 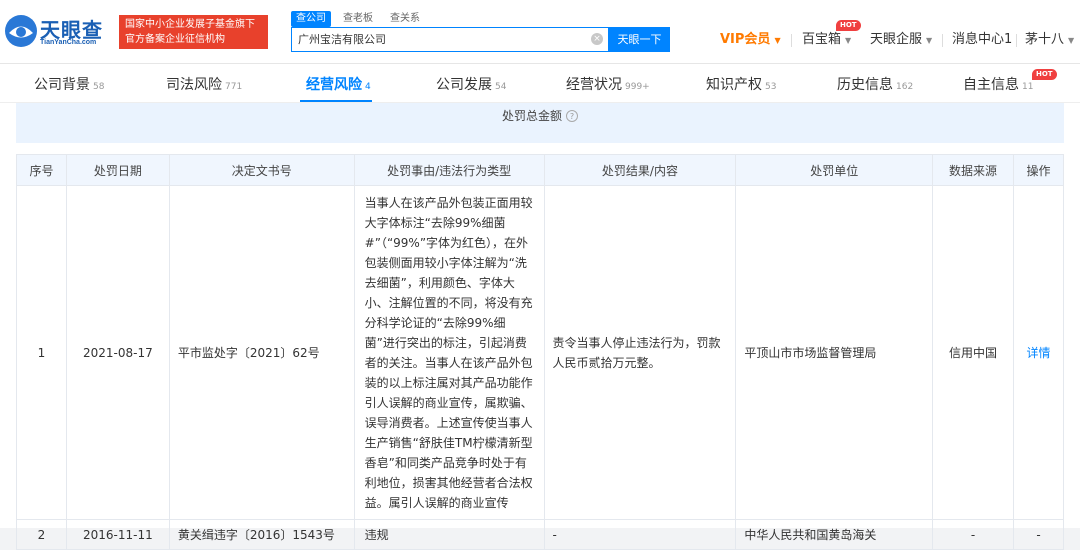 I want to click on tab-business-status: 经营状况 999+, so click(x=608, y=84).